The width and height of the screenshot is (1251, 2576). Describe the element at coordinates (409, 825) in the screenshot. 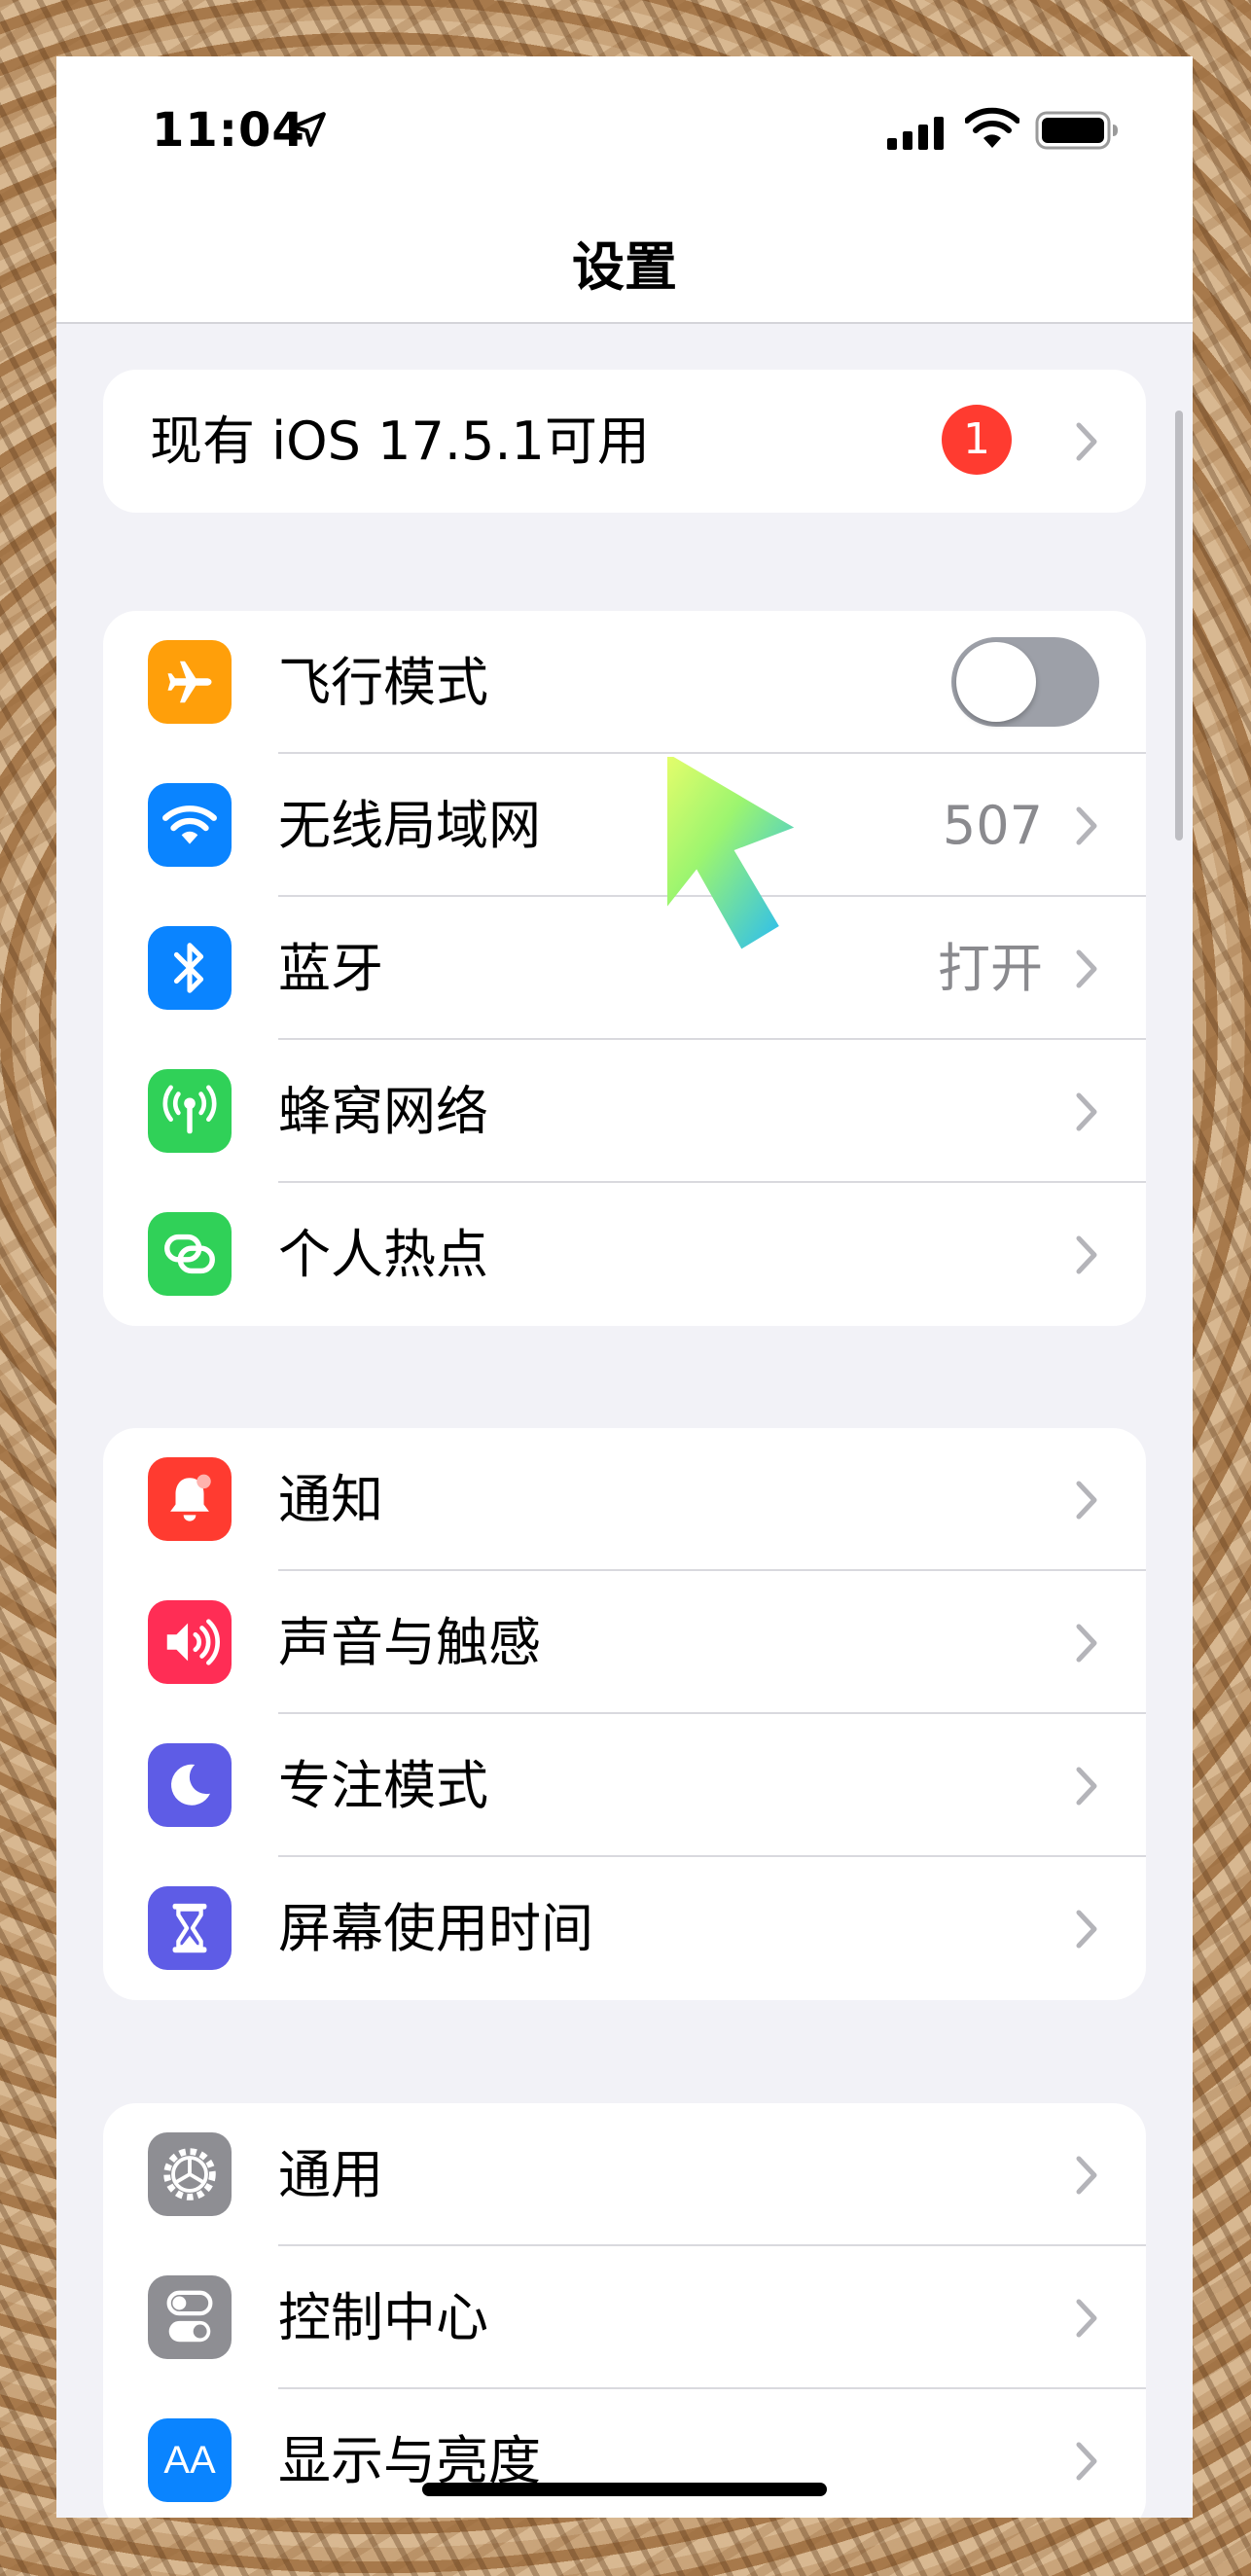

I see `wifi-label: 无线局域网` at that location.